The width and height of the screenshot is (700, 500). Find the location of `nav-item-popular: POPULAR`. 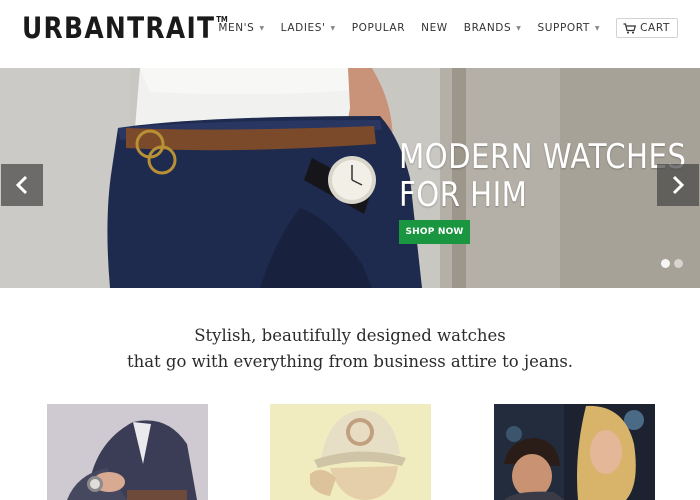

nav-item-popular: POPULAR is located at coordinates (378, 28).